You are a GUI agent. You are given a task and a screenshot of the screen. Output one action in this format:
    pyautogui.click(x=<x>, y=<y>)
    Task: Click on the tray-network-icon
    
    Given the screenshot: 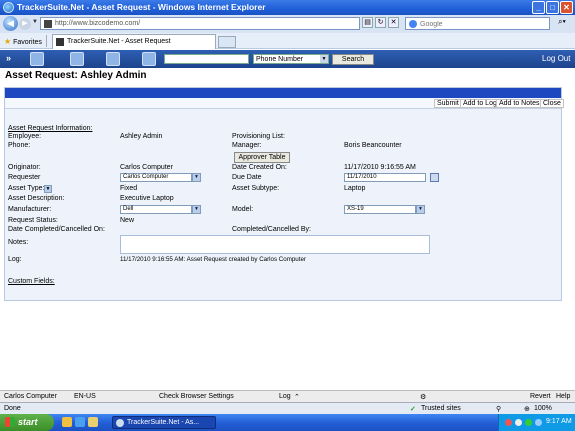 What is the action you would take?
    pyautogui.click(x=518, y=422)
    